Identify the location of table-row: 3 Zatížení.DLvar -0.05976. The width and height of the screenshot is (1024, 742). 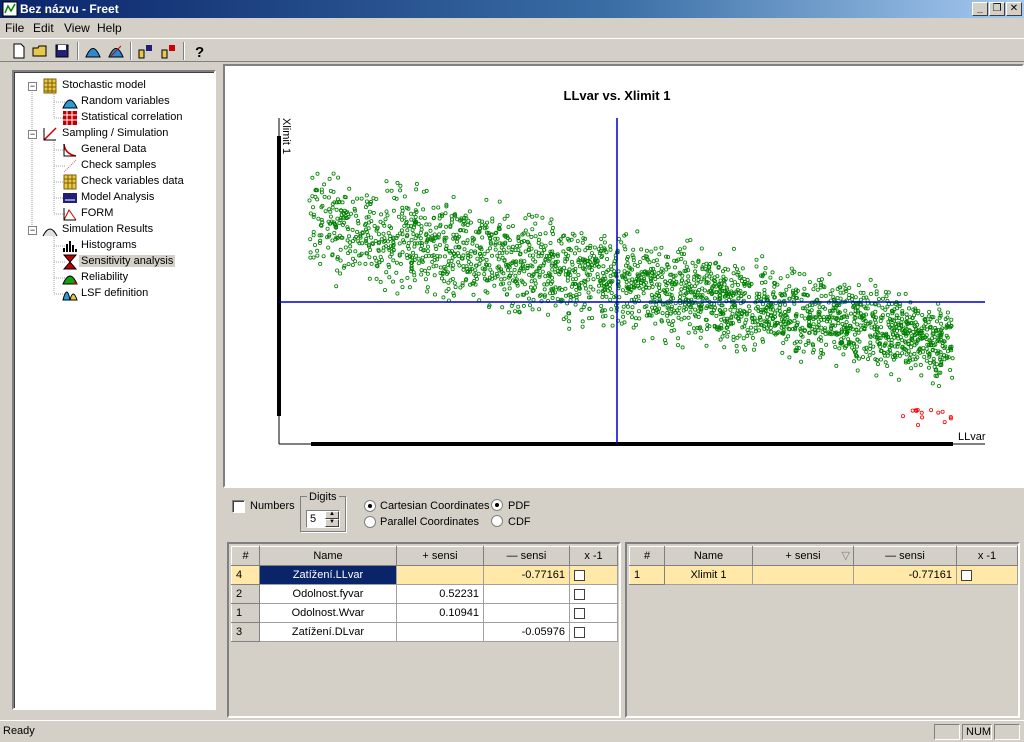
(424, 632).